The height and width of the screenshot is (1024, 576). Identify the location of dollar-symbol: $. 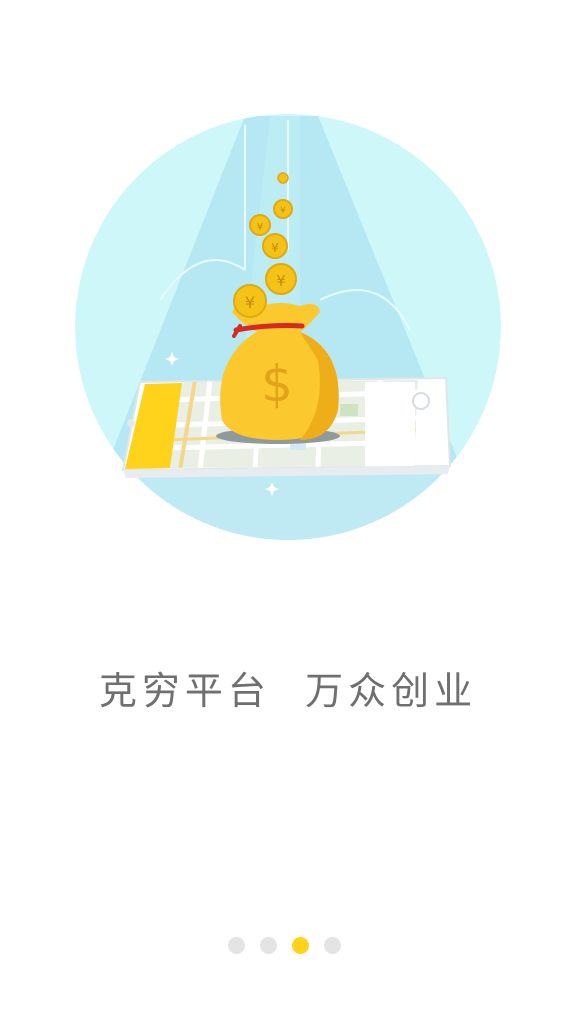
(277, 384).